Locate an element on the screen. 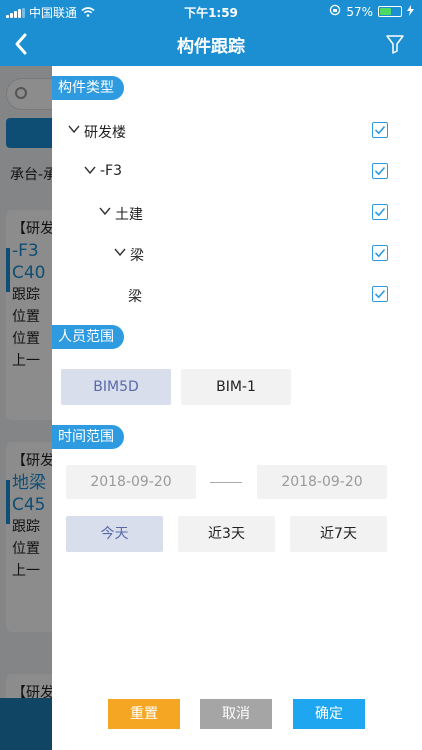 The image size is (422, 750). filter-button is located at coordinates (395, 44).